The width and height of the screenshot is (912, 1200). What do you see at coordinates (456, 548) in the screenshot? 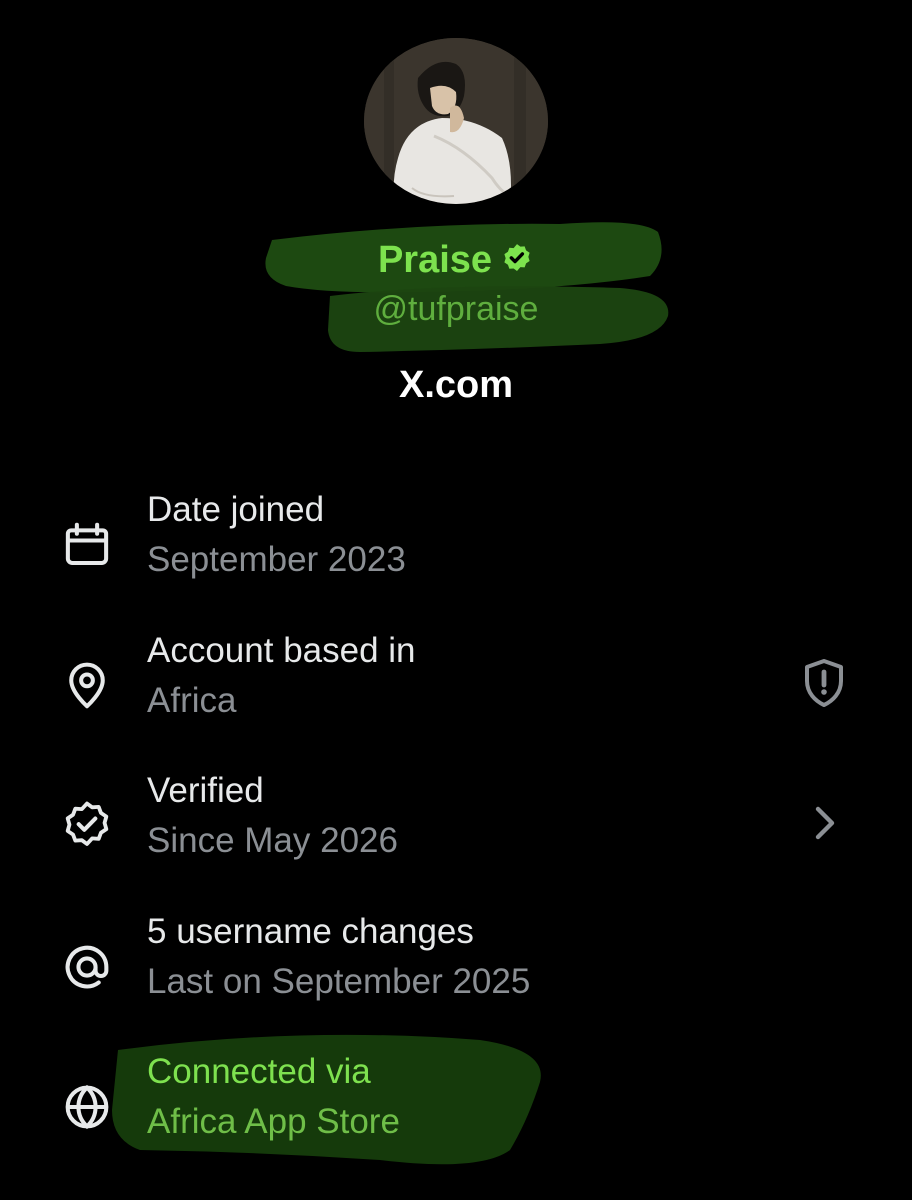
I see `row-date-joined: Date joined September 2023` at bounding box center [456, 548].